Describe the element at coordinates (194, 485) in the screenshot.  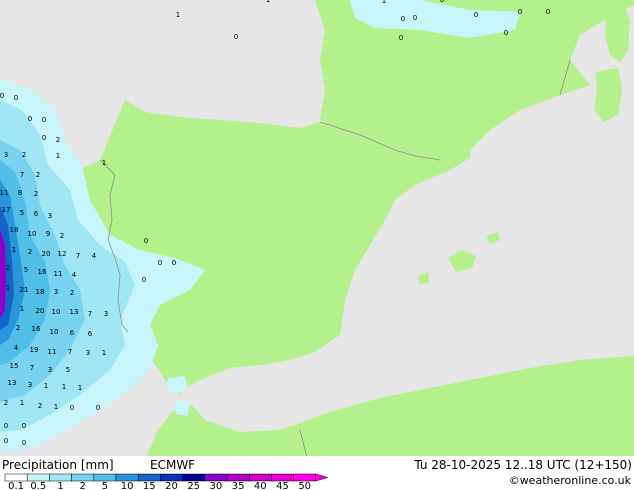
I see `legend-tick-label: 25` at that location.